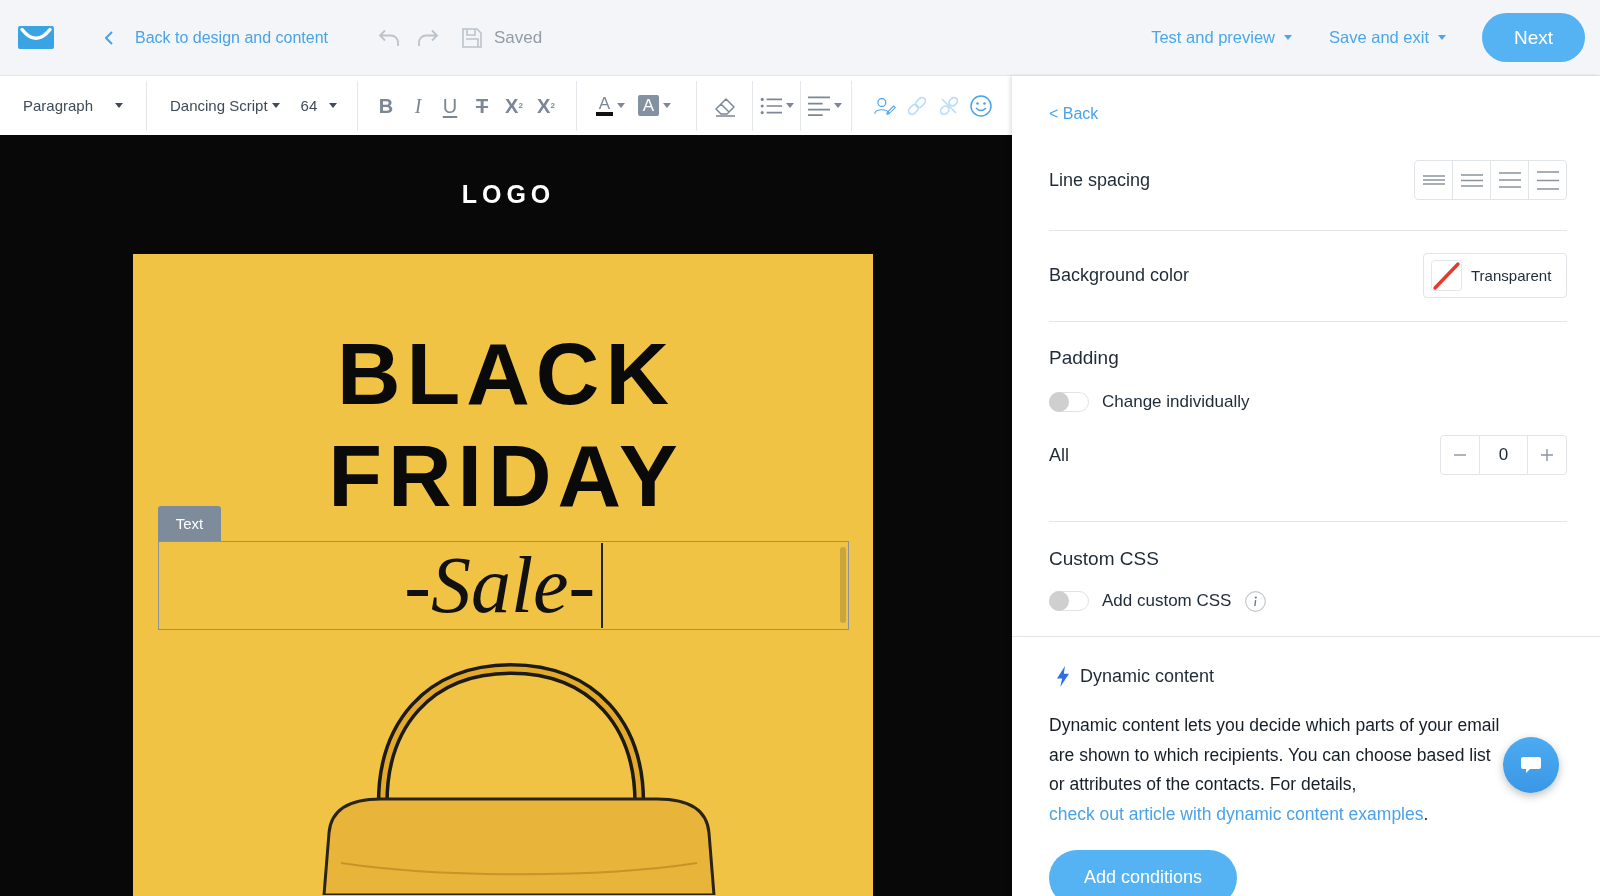 The width and height of the screenshot is (1600, 896). What do you see at coordinates (1119, 275) in the screenshot?
I see `background-color-label: Background color` at bounding box center [1119, 275].